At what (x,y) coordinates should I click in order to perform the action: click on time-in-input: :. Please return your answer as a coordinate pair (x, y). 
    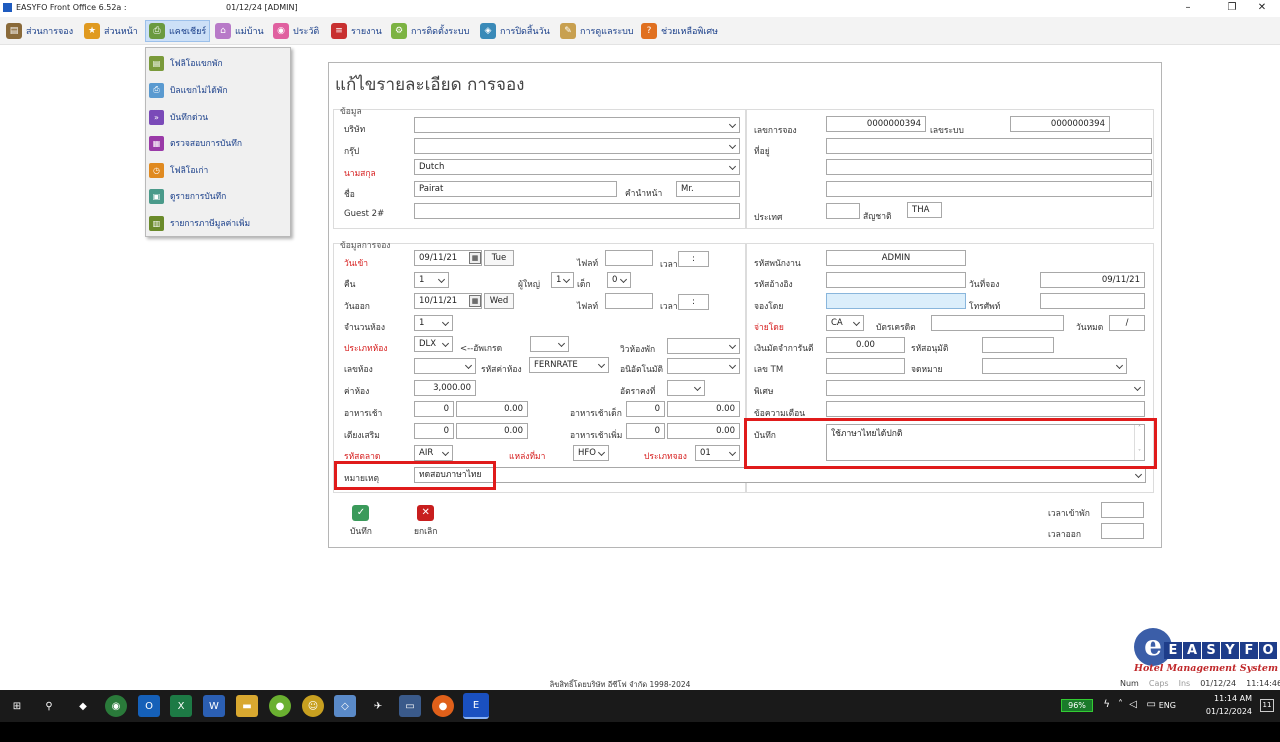
    Looking at the image, I should click on (693, 259).